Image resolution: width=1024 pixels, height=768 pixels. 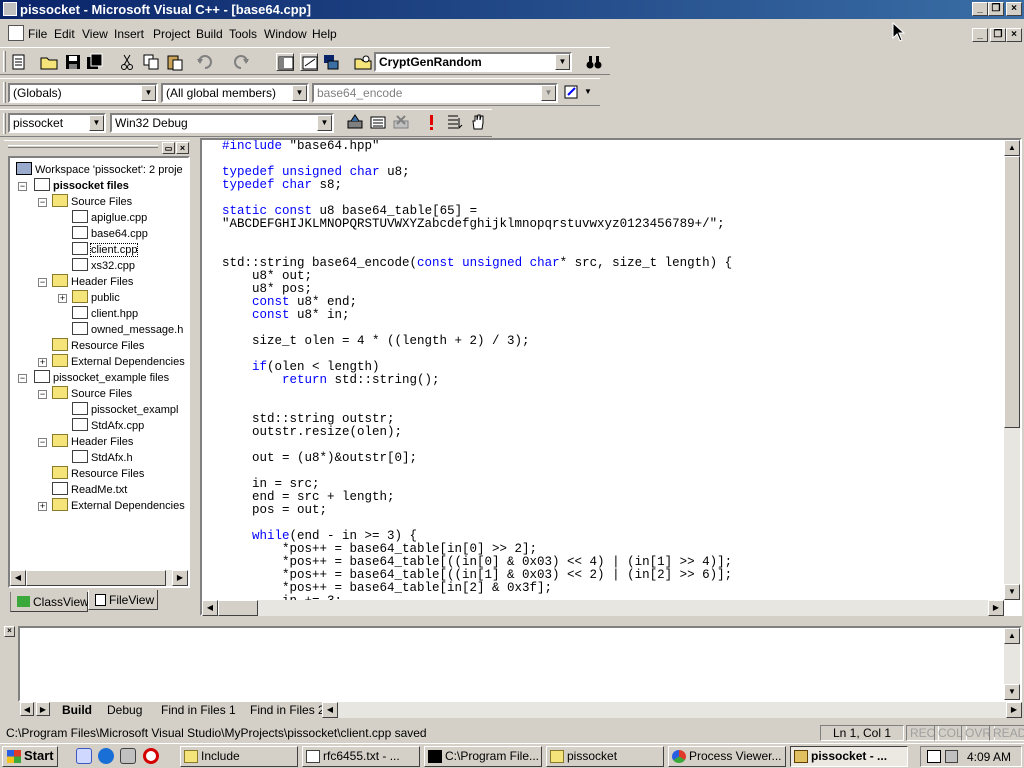 I want to click on panel-restore-icon: ▭, so click(x=168, y=148).